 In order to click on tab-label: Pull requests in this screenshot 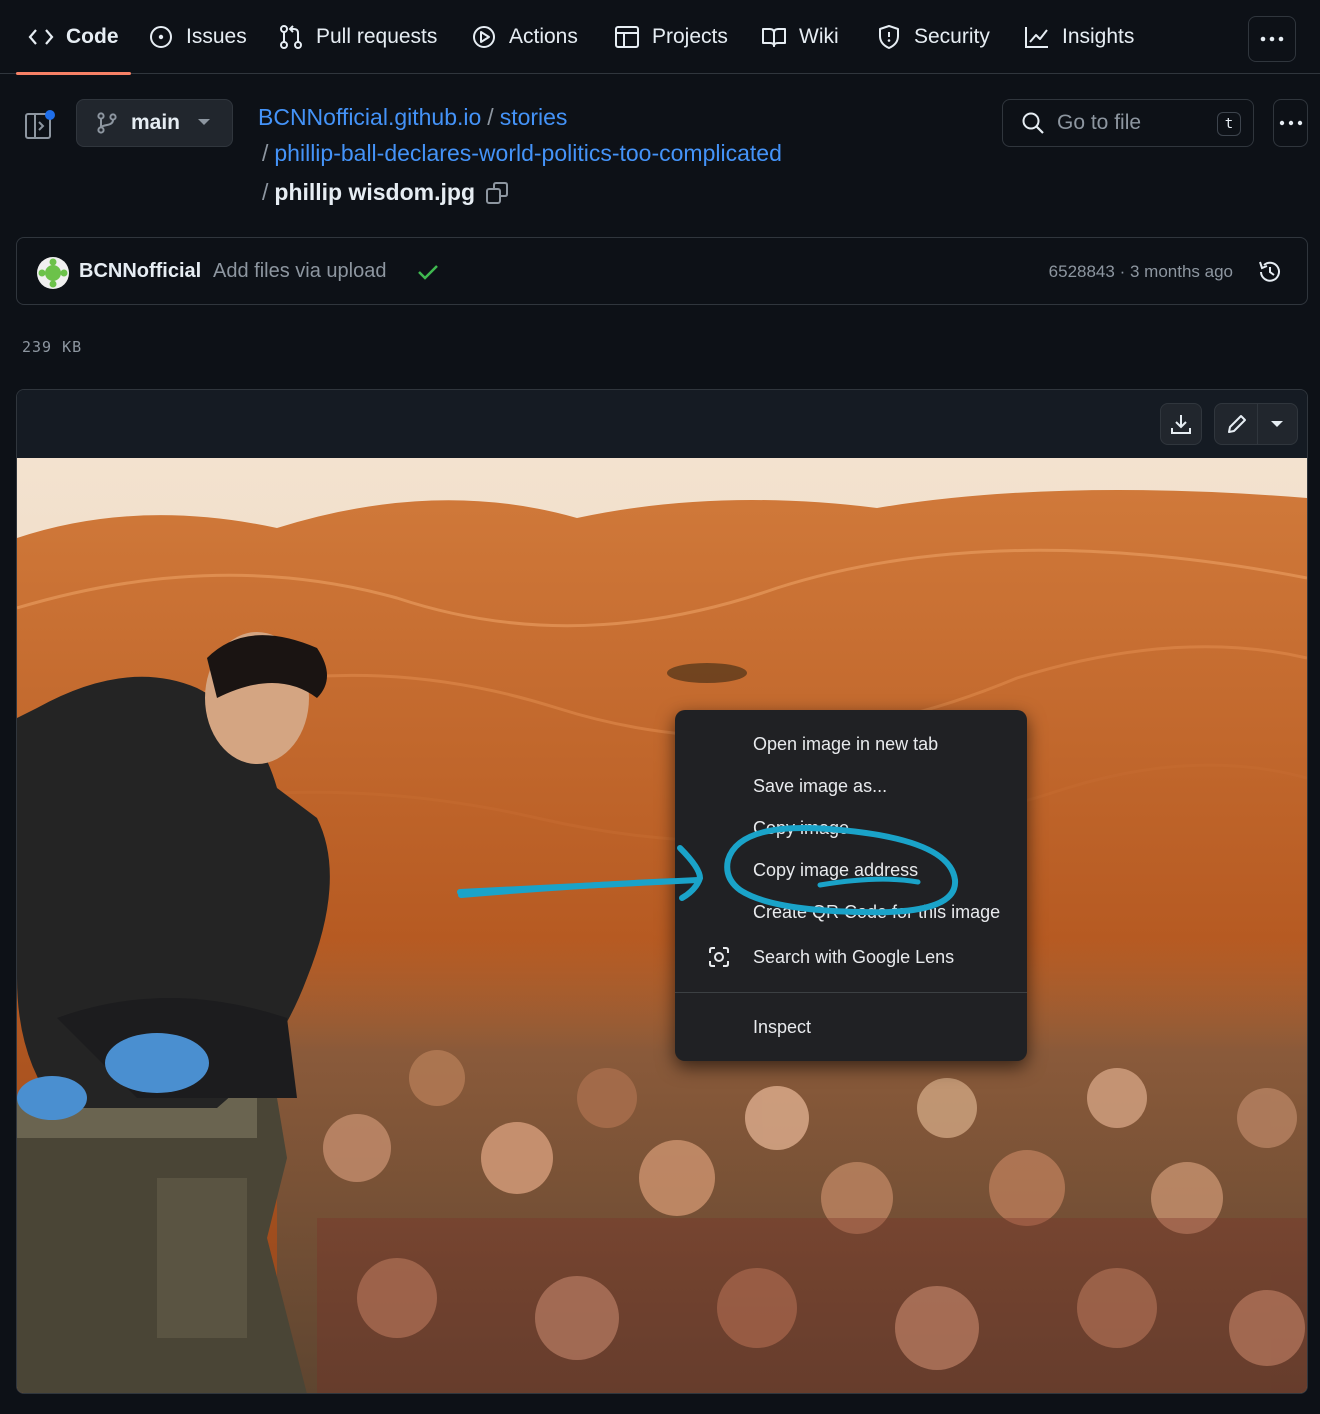, I will do `click(377, 36)`.